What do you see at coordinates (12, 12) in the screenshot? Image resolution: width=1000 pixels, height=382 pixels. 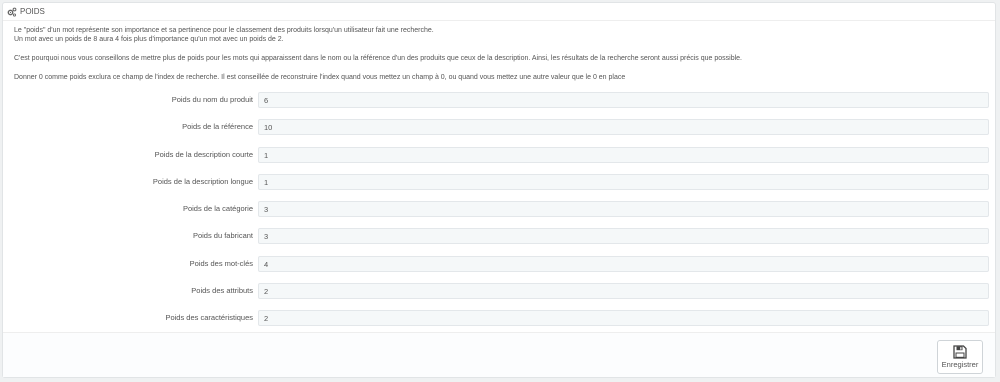 I see `cogs-icon` at bounding box center [12, 12].